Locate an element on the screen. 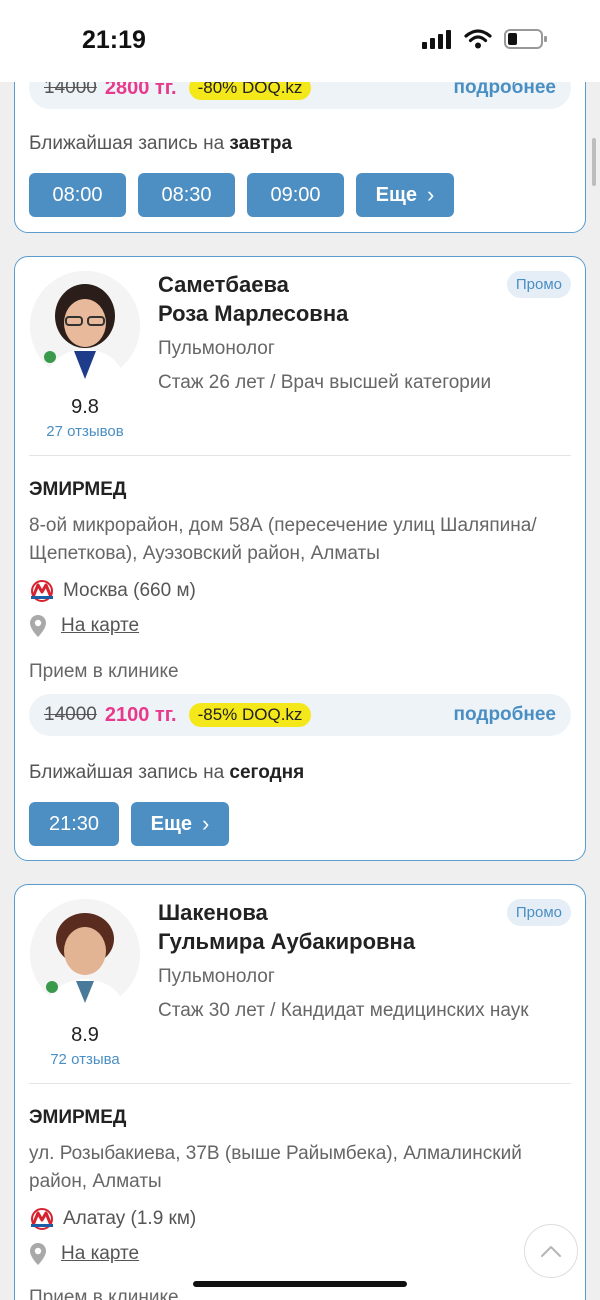  doctor-first-name: Роза Марлесовна is located at coordinates (253, 313).